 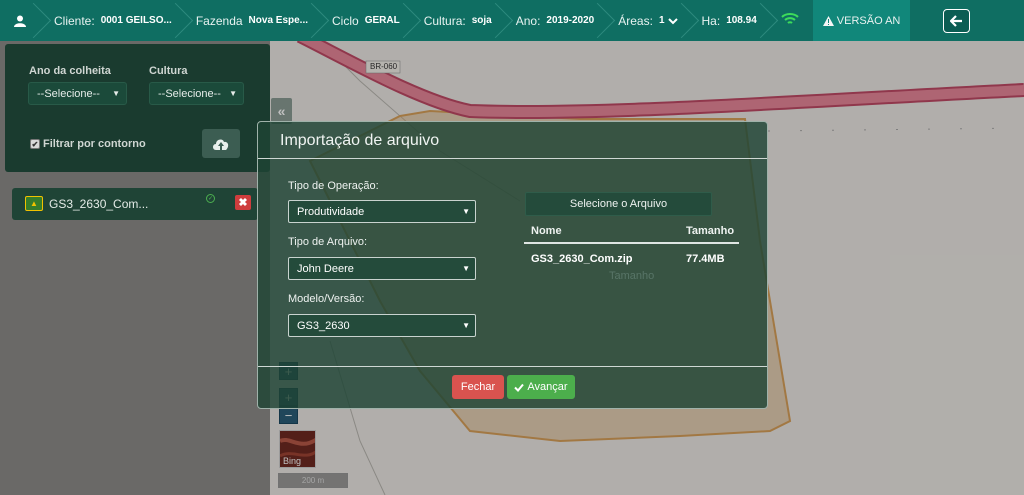 I want to click on tipo-arquivo-label: Tipo de Arquivo:, so click(x=328, y=242).